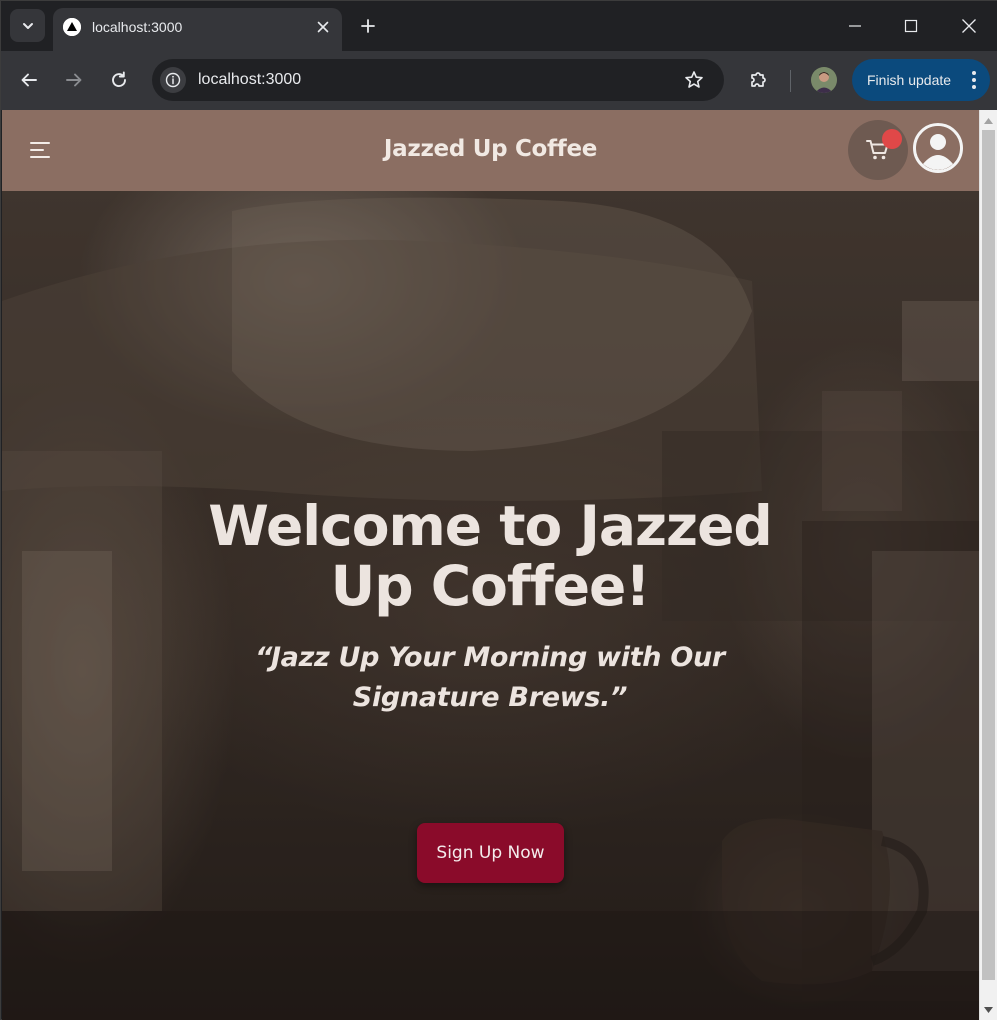  I want to click on tab-title: localhost:3000, so click(137, 27).